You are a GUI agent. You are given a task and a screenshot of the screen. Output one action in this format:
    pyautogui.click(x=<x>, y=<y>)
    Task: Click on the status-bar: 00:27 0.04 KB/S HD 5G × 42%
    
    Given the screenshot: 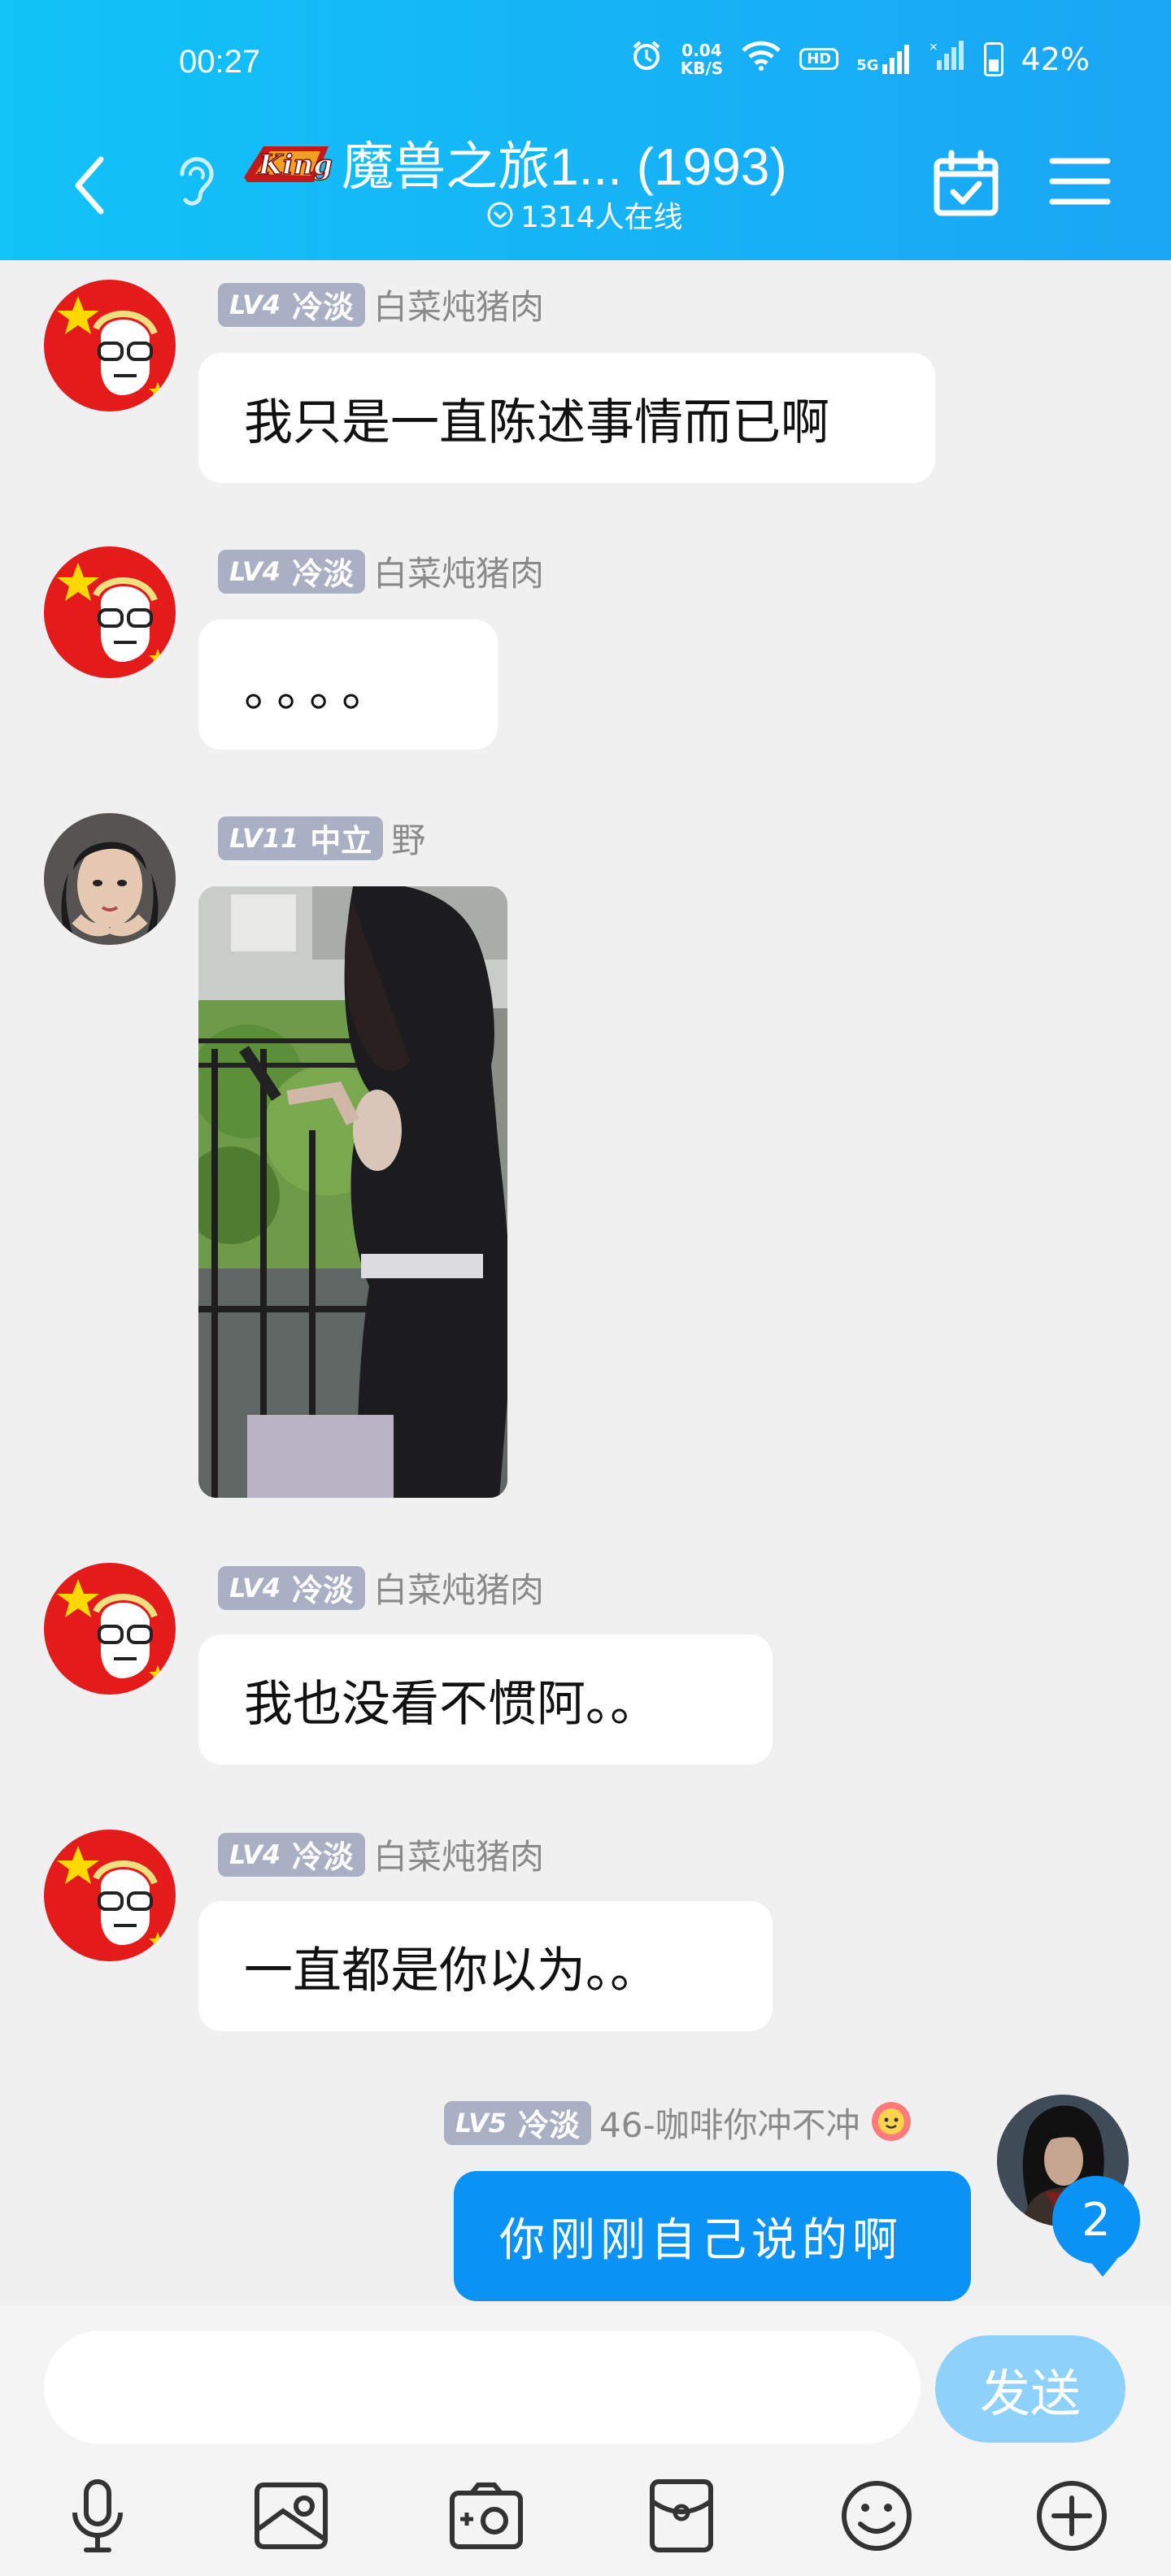 What is the action you would take?
    pyautogui.click(x=585, y=65)
    